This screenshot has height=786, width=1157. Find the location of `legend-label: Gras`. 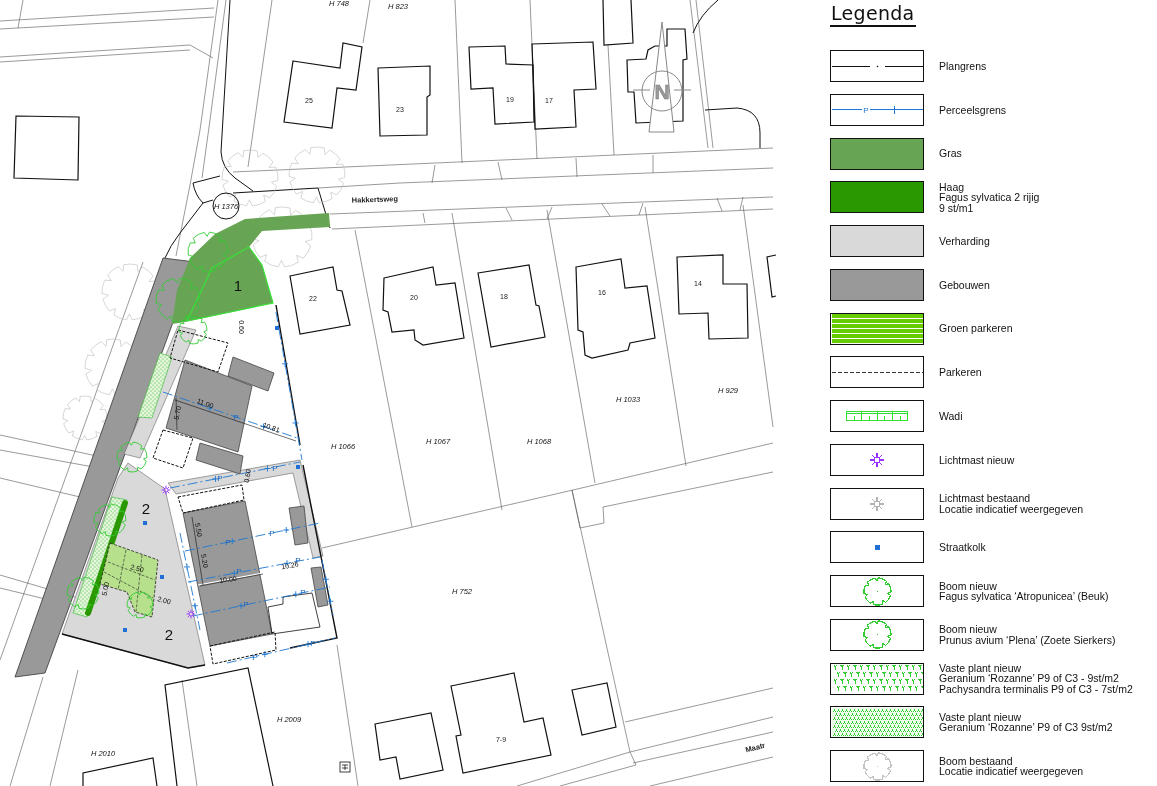

legend-label: Gras is located at coordinates (950, 153).